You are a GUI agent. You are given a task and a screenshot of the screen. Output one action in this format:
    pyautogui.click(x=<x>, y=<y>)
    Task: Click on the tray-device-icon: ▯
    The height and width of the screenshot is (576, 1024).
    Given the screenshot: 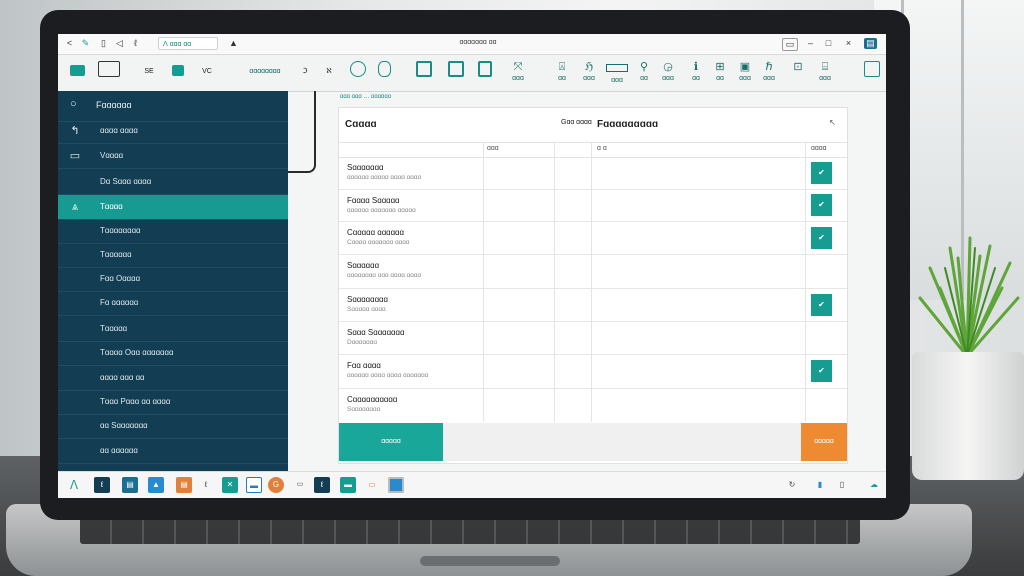 What is the action you would take?
    pyautogui.click(x=842, y=485)
    